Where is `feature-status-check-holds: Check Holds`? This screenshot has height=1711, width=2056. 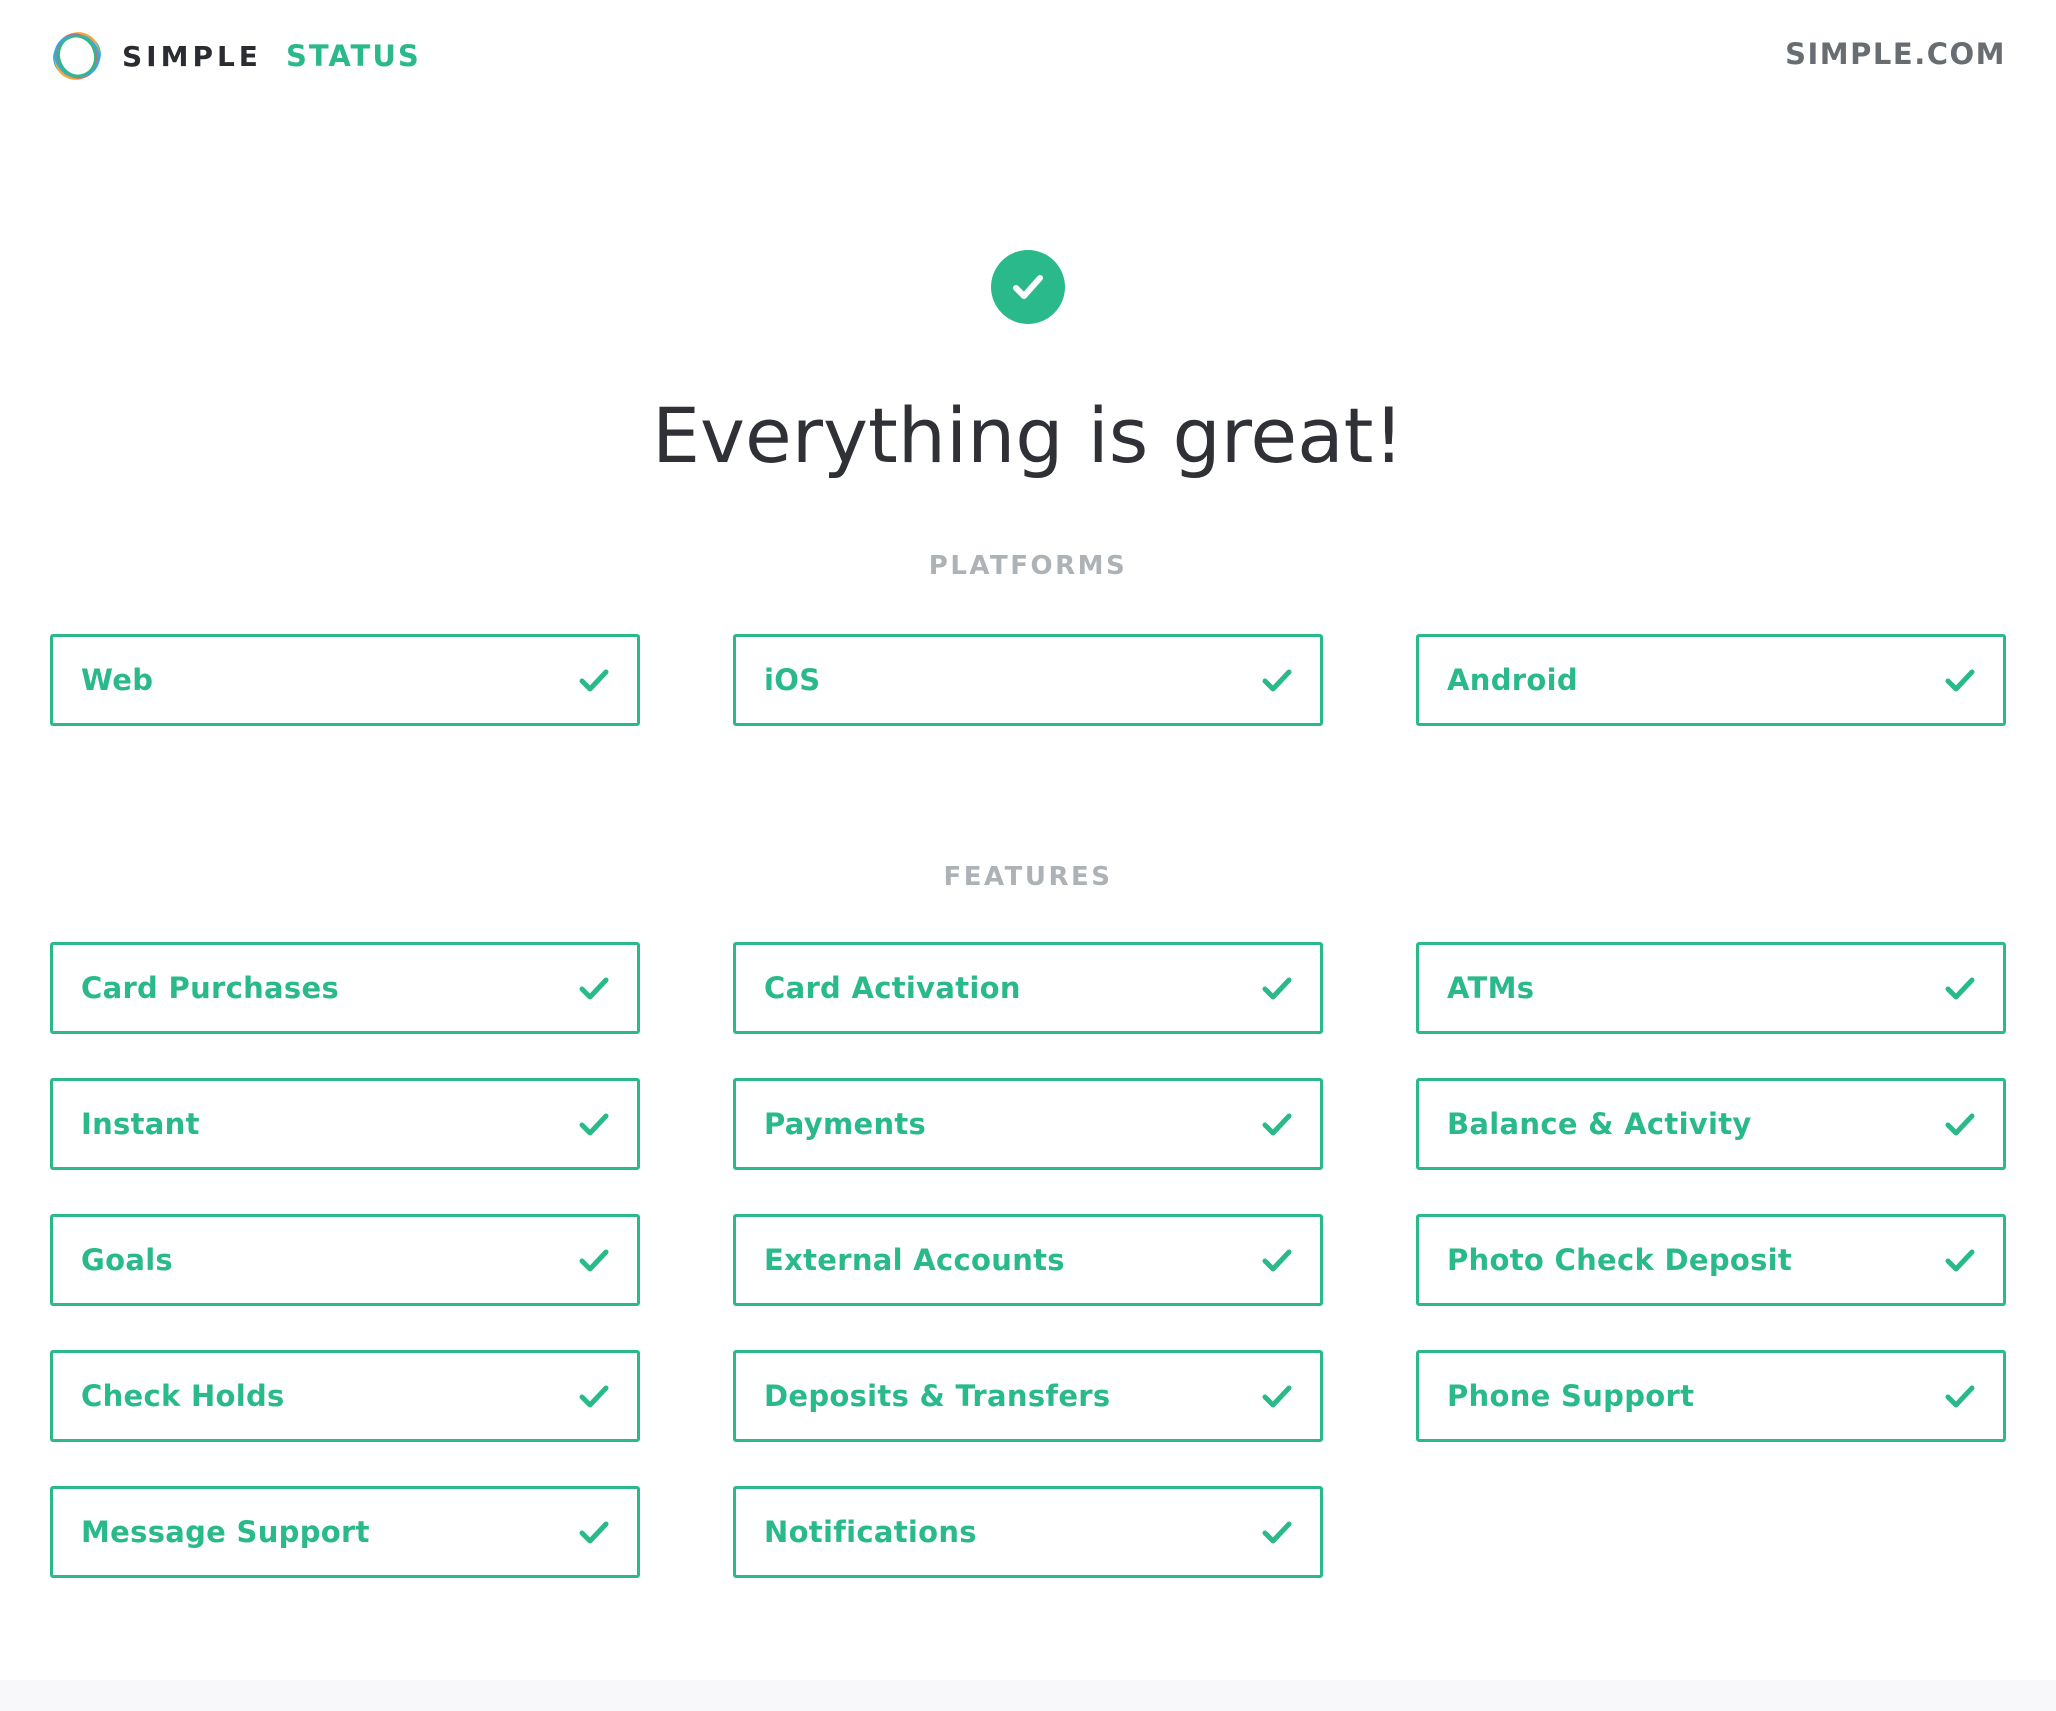 feature-status-check-holds: Check Holds is located at coordinates (345, 1396).